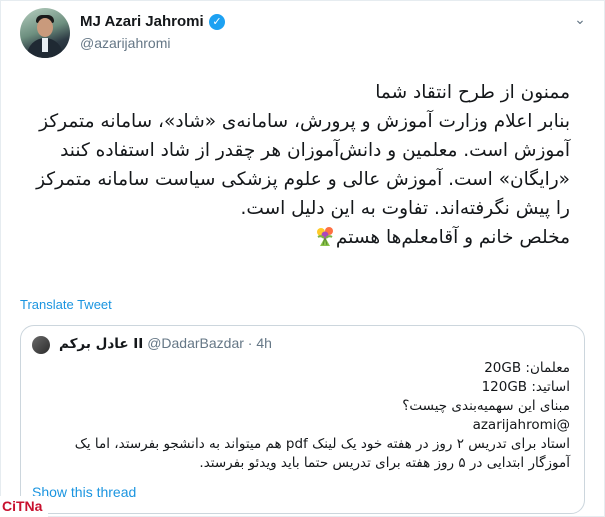 The image size is (605, 517). I want to click on tweet-line: ممنون از طرح انتقاد شما, so click(472, 92).